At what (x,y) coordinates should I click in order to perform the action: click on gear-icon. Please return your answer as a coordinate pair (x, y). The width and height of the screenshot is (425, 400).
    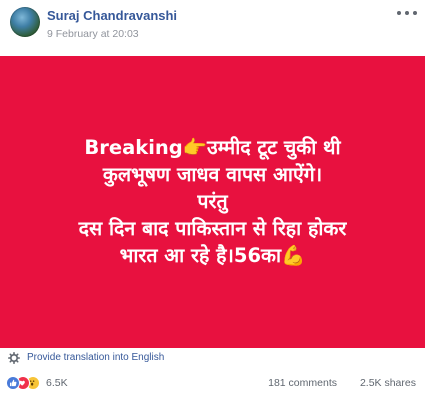
    Looking at the image, I should click on (14, 358).